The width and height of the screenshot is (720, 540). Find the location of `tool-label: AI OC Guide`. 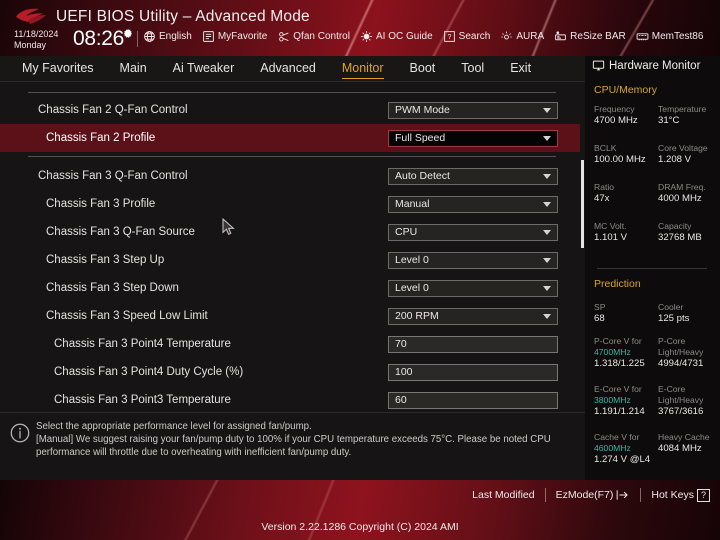

tool-label: AI OC Guide is located at coordinates (404, 36).